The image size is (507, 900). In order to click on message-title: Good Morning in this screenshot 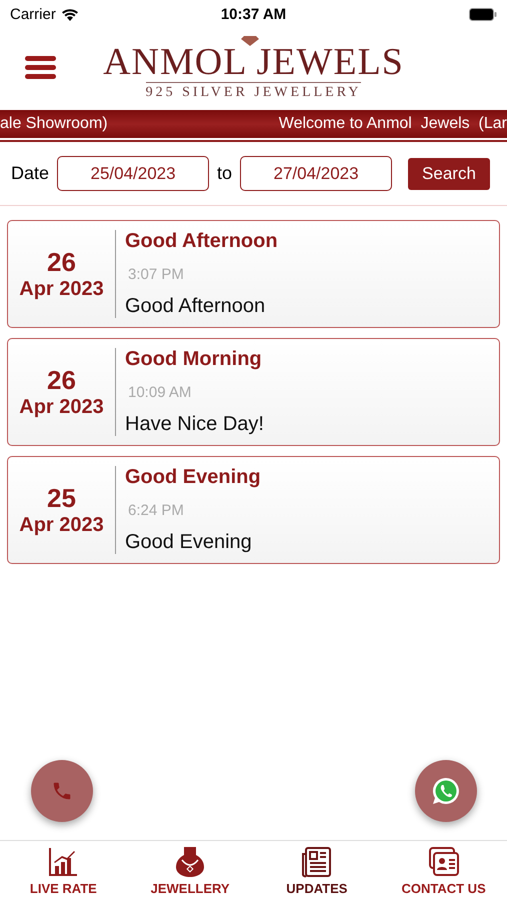, I will do `click(194, 359)`.